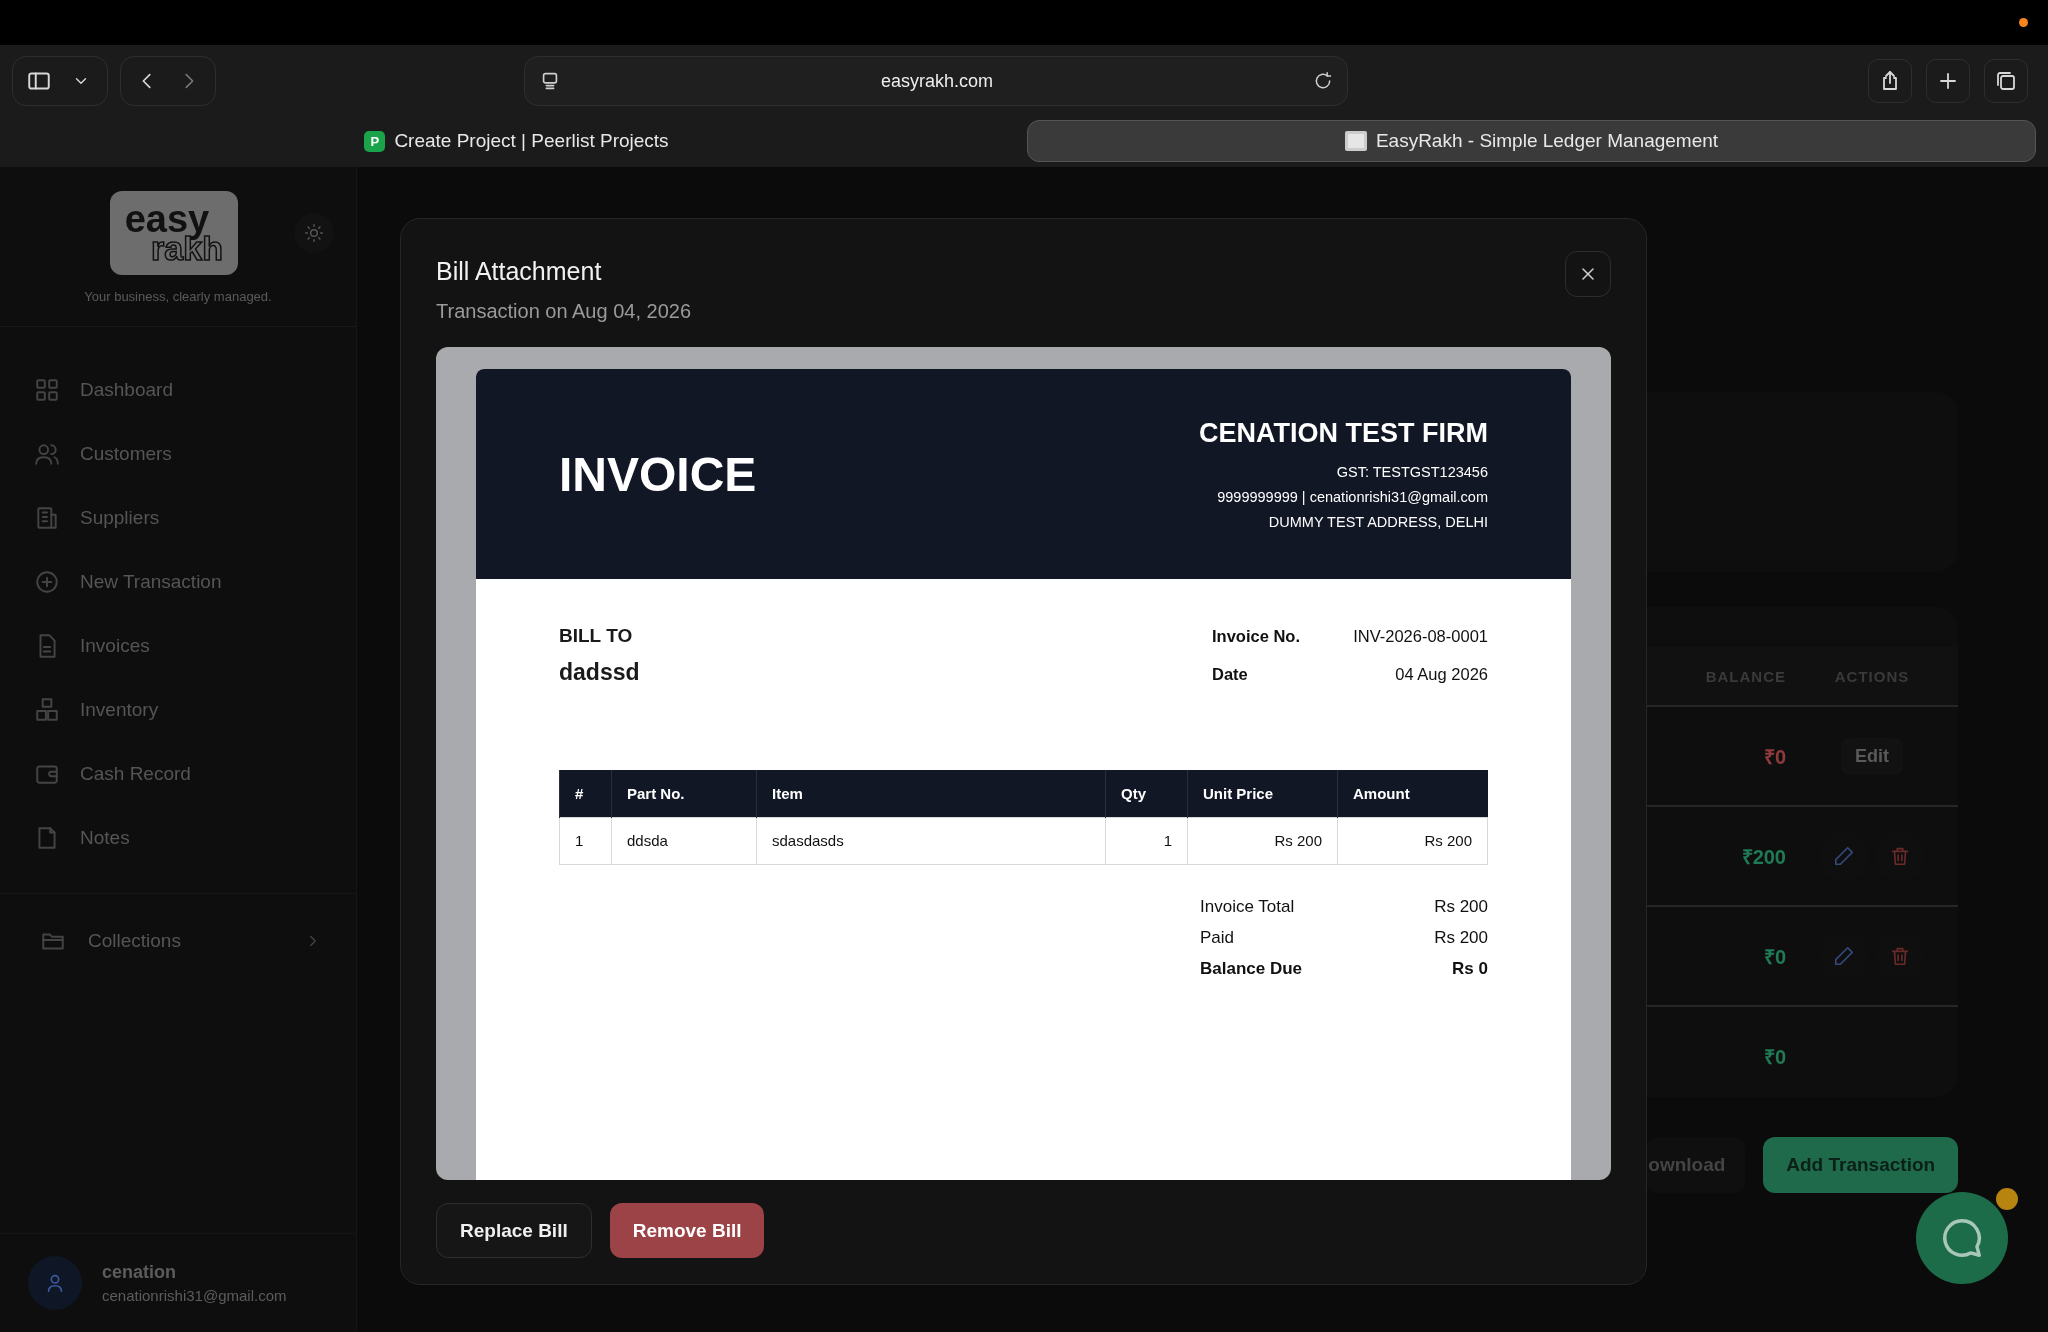 The image size is (2048, 1332). I want to click on sun-icon, so click(314, 233).